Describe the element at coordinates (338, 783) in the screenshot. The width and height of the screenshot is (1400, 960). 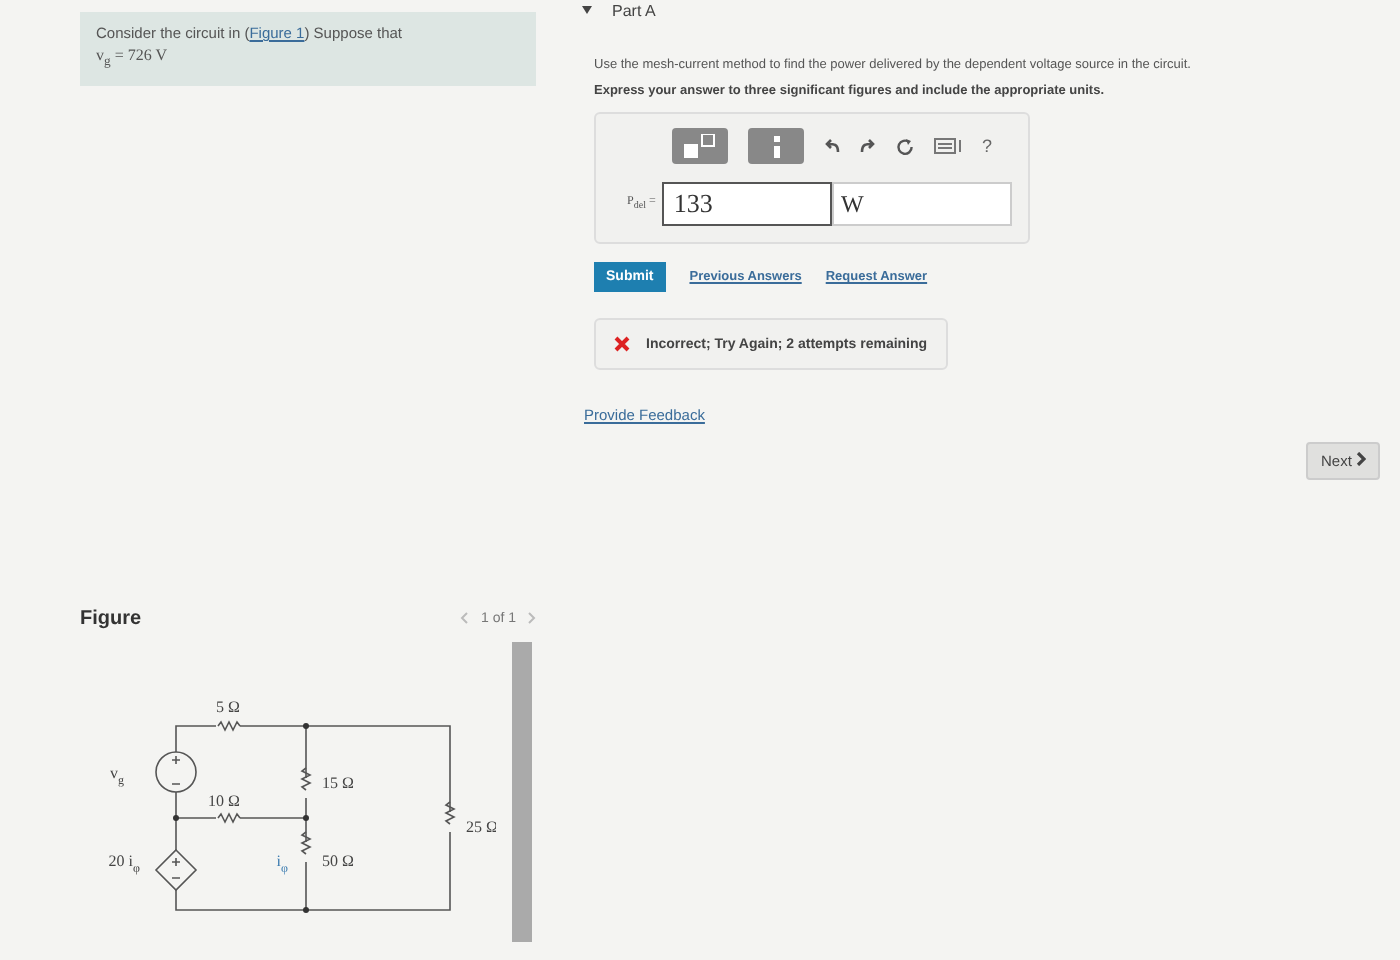
I see `circuit-label: 15 Ω` at that location.